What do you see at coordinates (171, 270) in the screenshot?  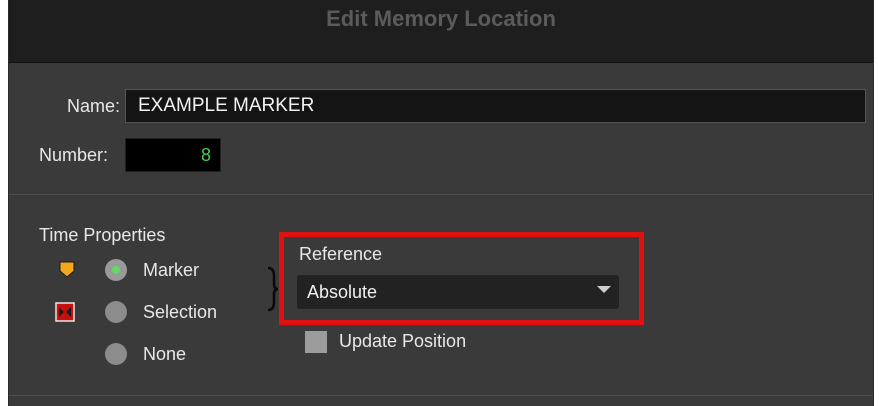 I see `marker-option-label: Marker` at bounding box center [171, 270].